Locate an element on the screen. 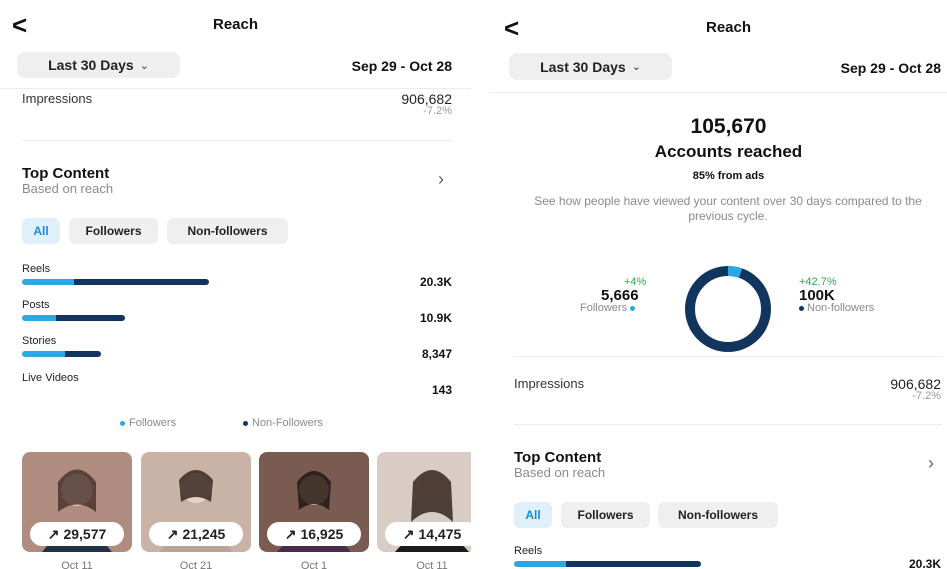  nonfollowers-label: Non-followers is located at coordinates (836, 308).